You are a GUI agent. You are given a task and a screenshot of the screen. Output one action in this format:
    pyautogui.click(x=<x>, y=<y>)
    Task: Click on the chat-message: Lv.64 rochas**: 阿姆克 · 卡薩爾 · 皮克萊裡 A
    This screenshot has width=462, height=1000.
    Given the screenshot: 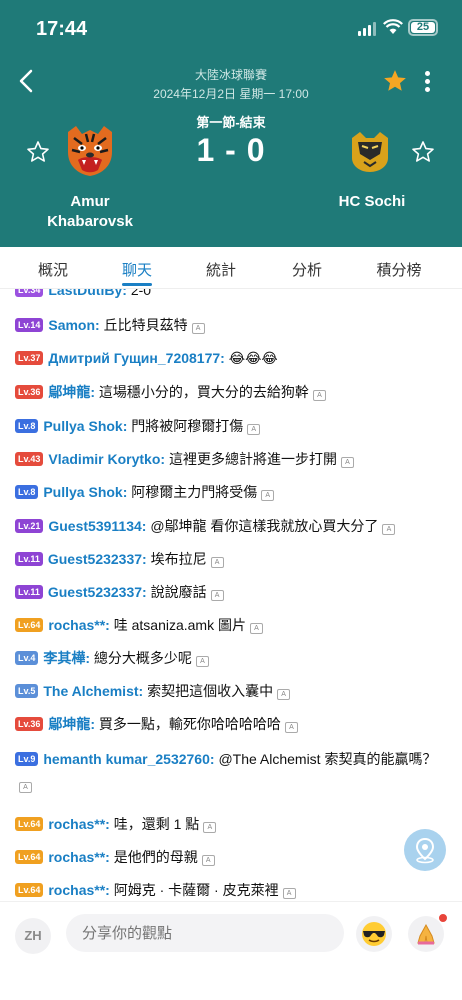 What is the action you would take?
    pyautogui.click(x=231, y=890)
    